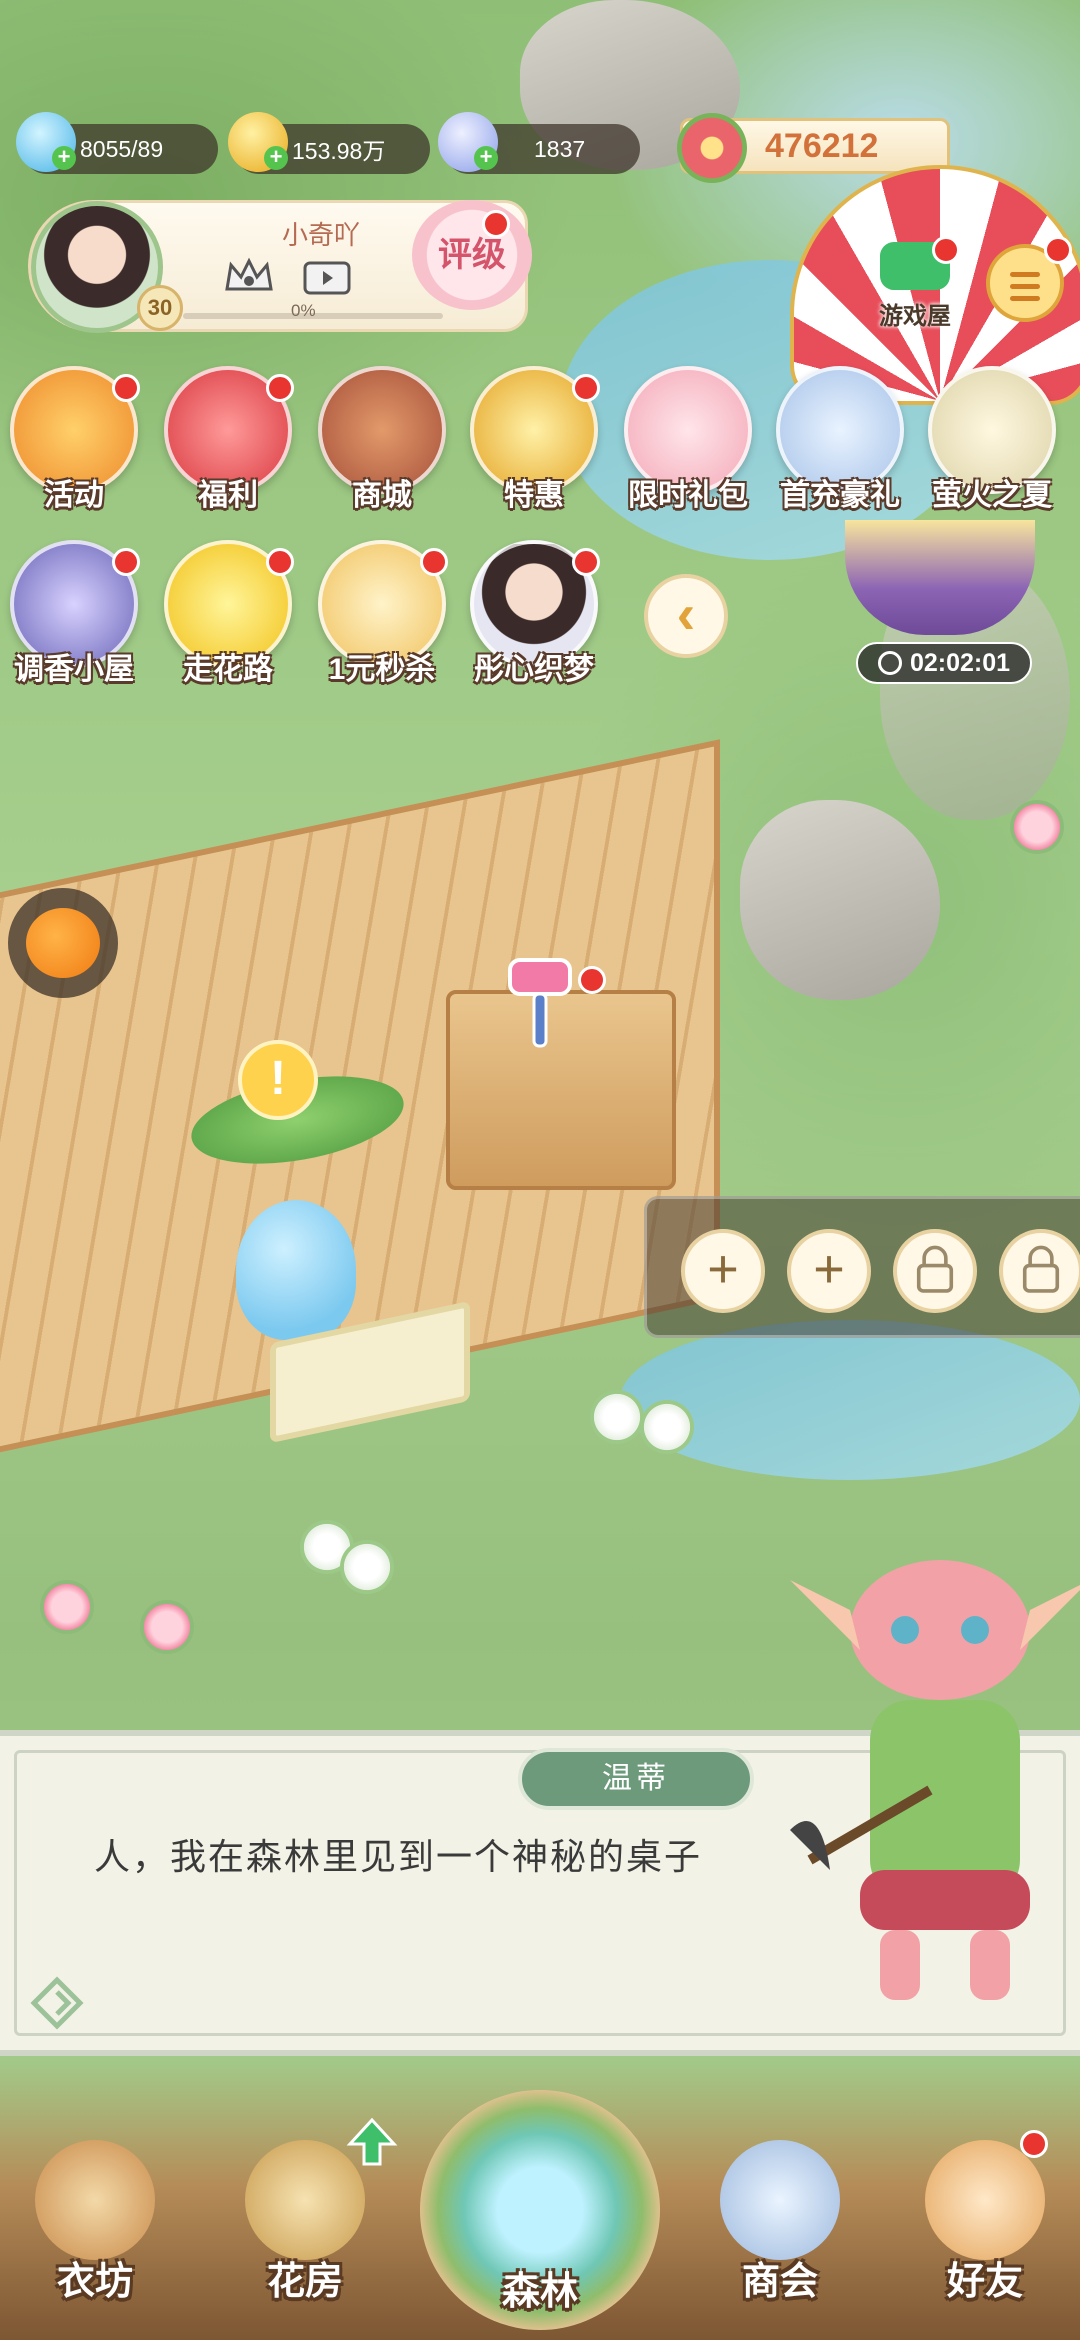 The image size is (1080, 2340). I want to click on portal-icon, so click(540, 2210).